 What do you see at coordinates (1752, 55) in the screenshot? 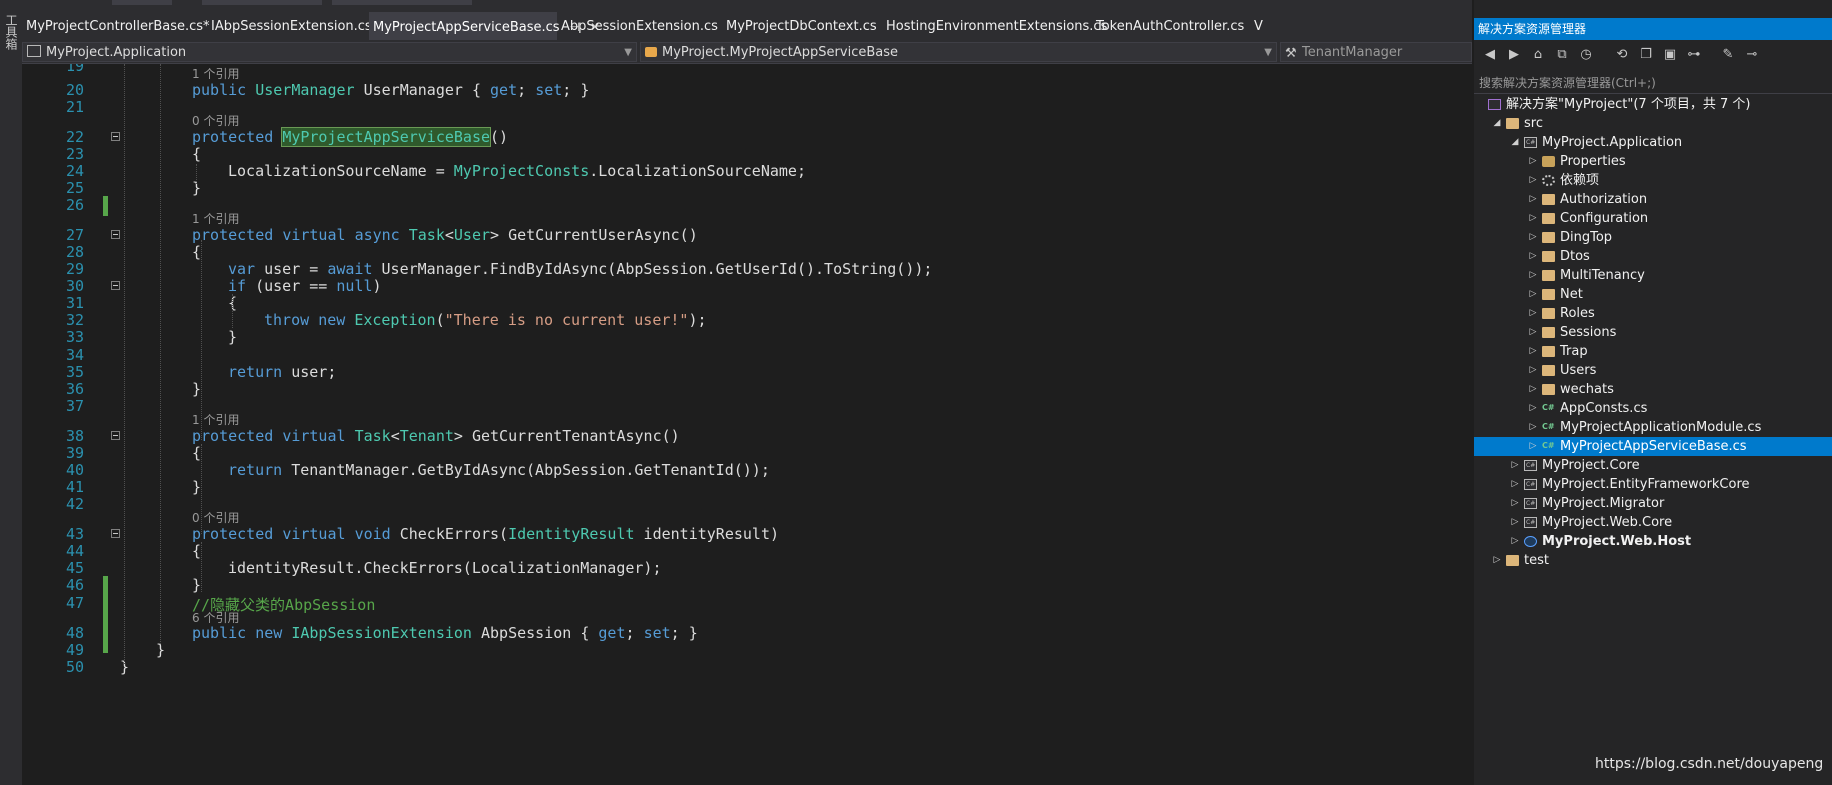
I see `preview-icon: ⊸` at bounding box center [1752, 55].